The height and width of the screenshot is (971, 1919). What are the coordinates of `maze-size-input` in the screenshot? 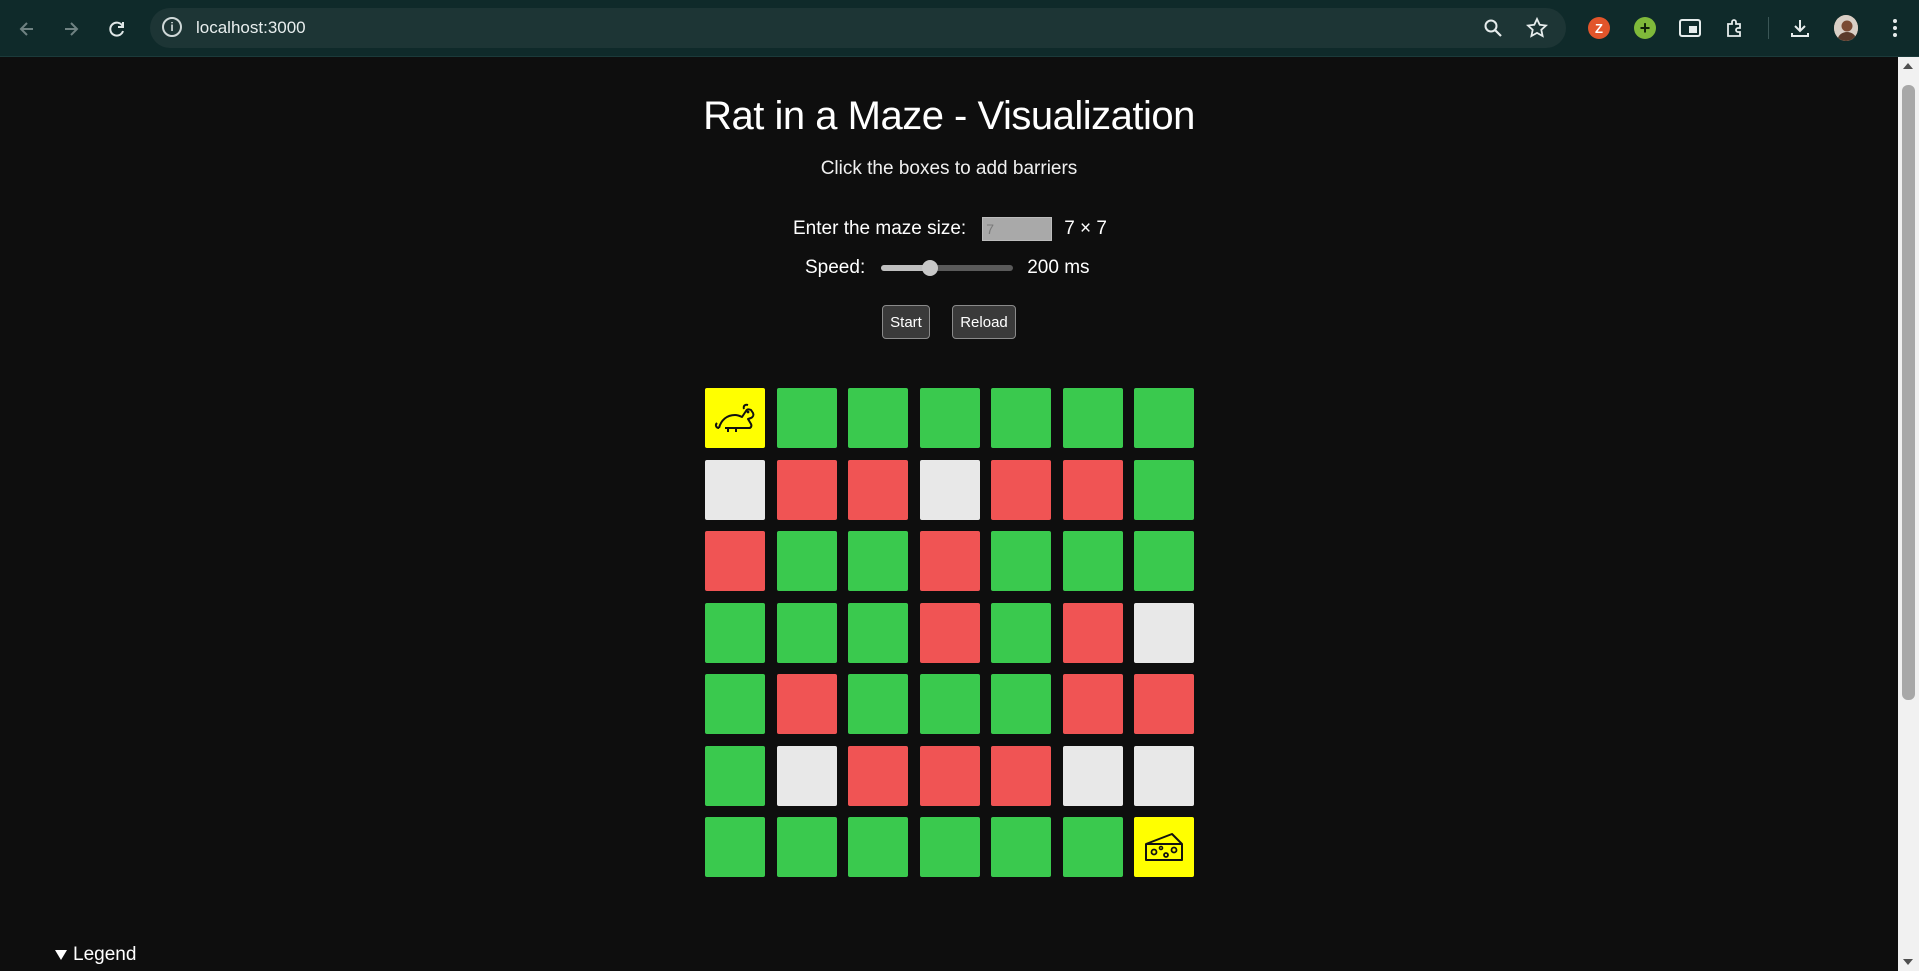 It's located at (1017, 229).